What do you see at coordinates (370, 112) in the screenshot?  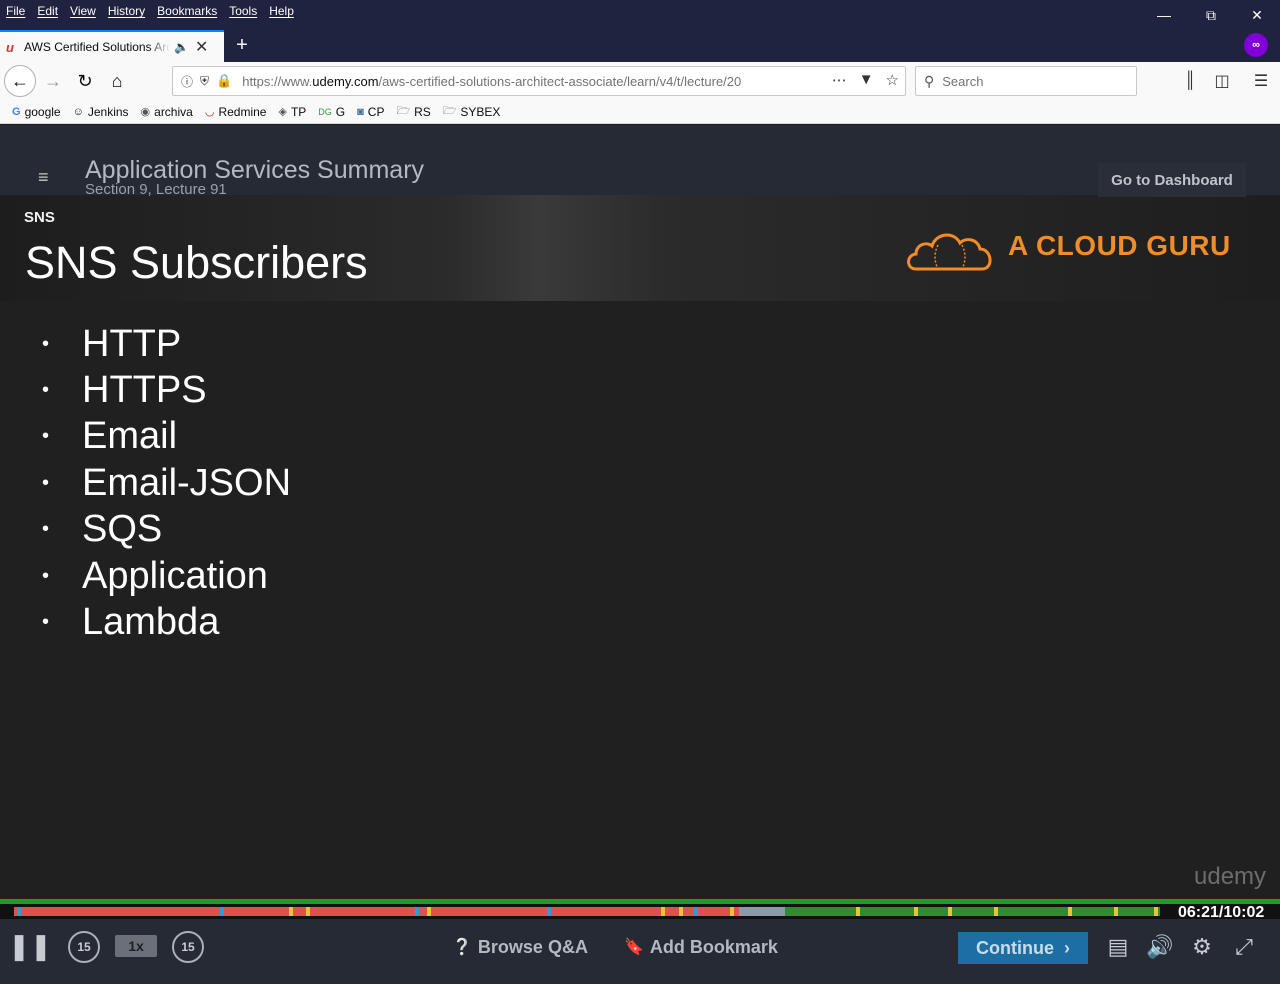 I see `bookmark-cp: ◙ CP` at bounding box center [370, 112].